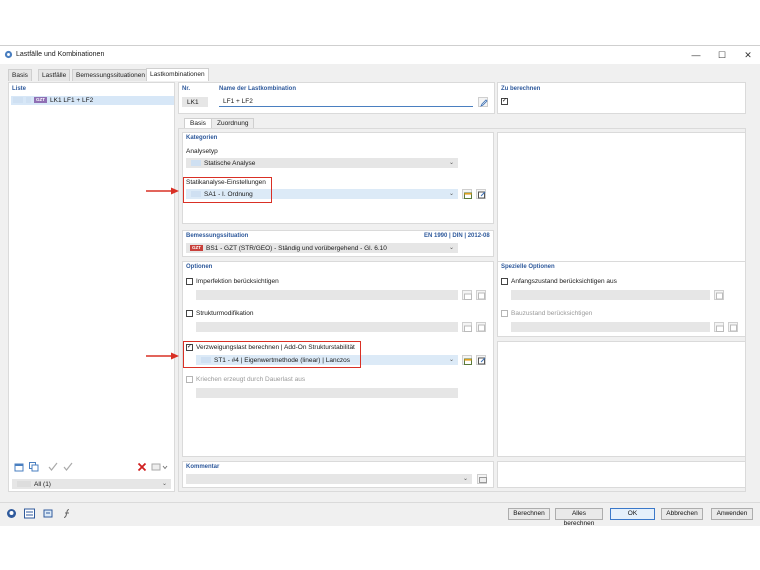 The width and height of the screenshot is (760, 570). Describe the element at coordinates (189, 313) in the screenshot. I see `struktur-checkbox` at that location.